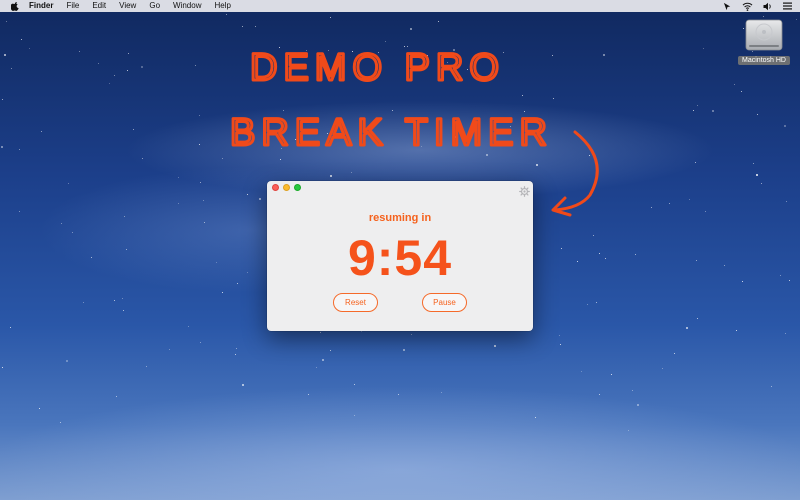  Describe the element at coordinates (286, 187) in the screenshot. I see `minimize-window-button` at that location.